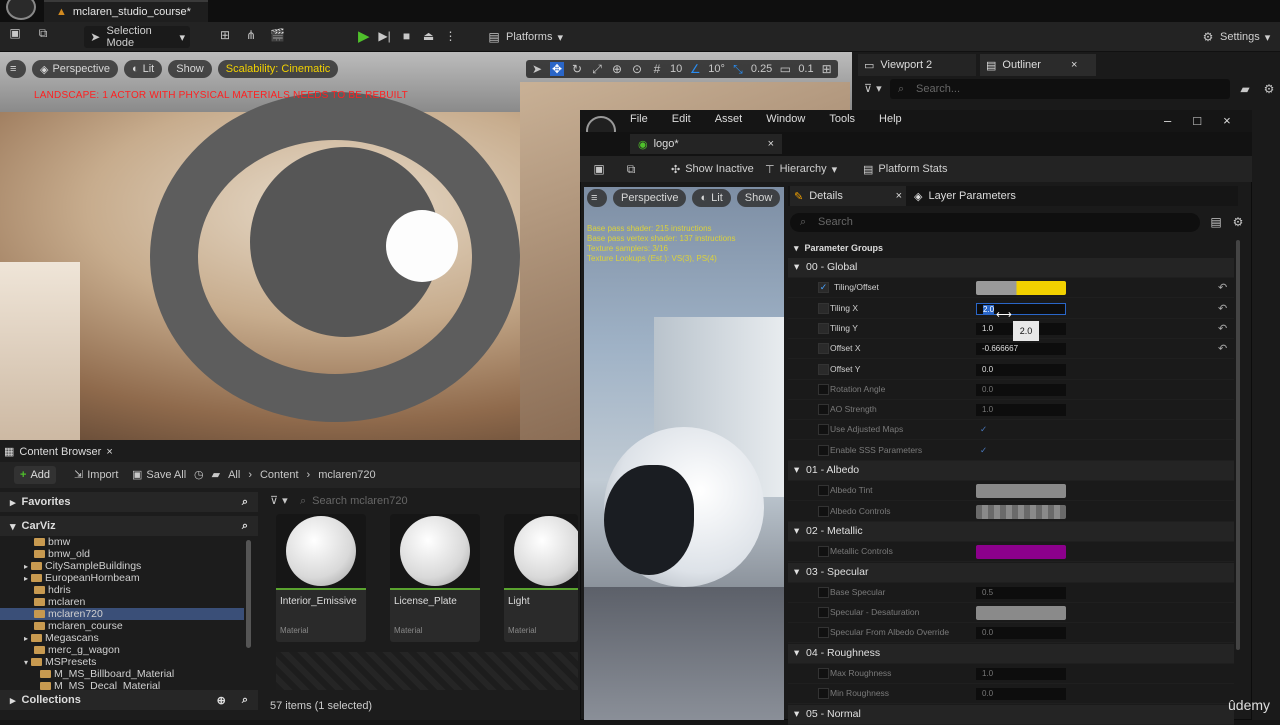 Image resolution: width=1280 pixels, height=725 pixels. What do you see at coordinates (657, 69) in the screenshot?
I see `grid-icon: #` at bounding box center [657, 69].